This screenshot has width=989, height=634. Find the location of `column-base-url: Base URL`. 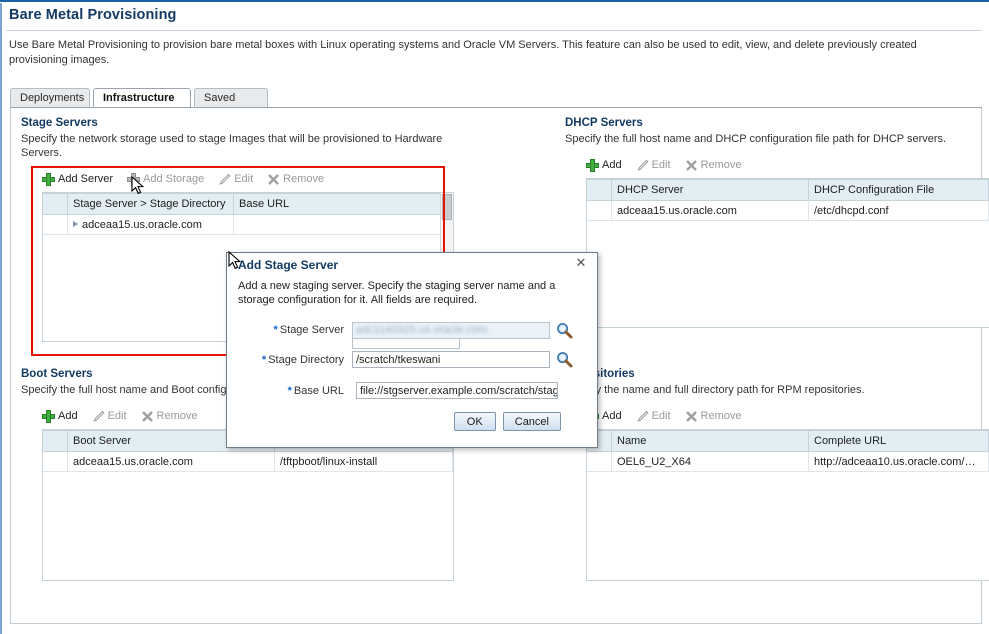

column-base-url: Base URL is located at coordinates (343, 204).